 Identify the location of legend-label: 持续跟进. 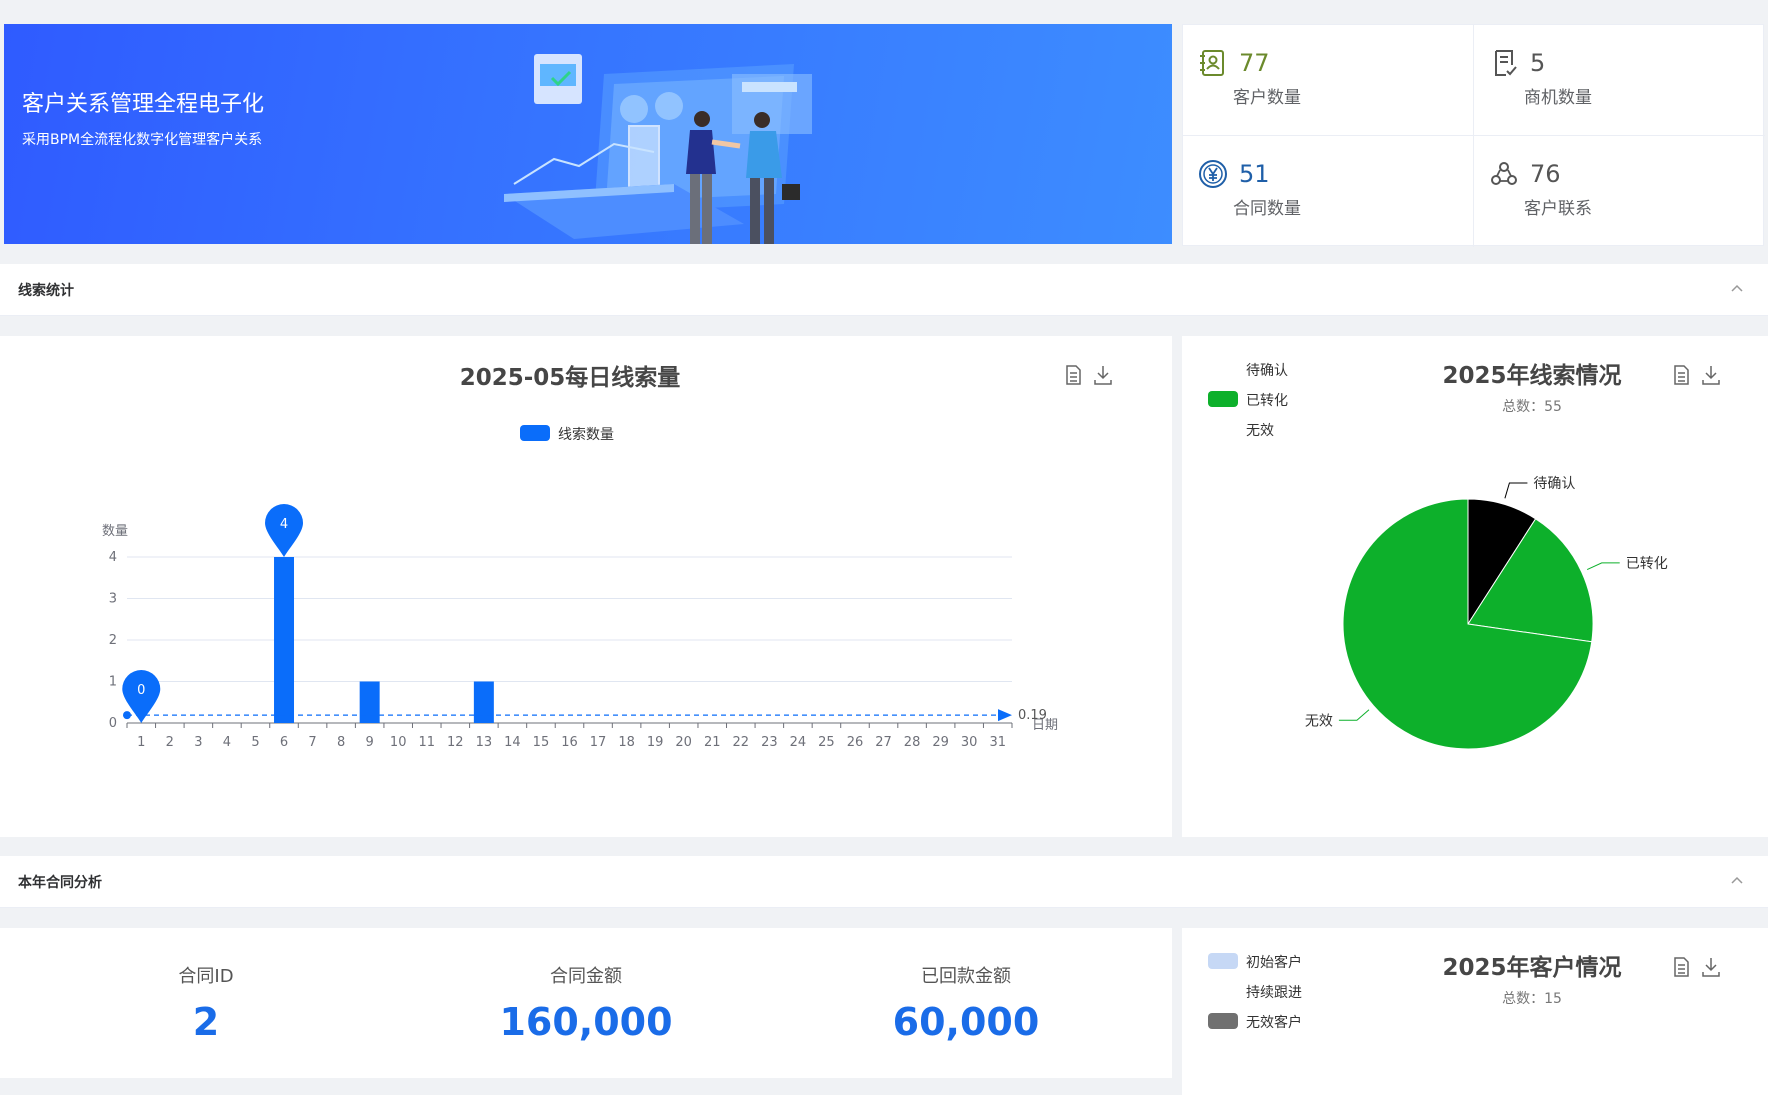
(1274, 993).